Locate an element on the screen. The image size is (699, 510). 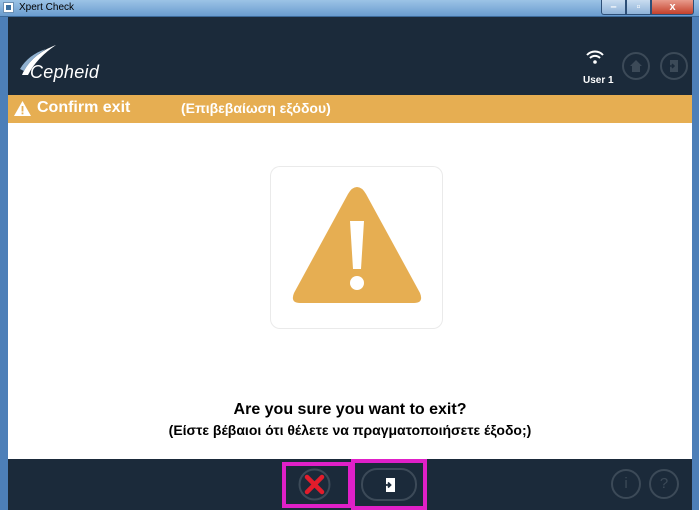
info-button: i is located at coordinates (626, 484).